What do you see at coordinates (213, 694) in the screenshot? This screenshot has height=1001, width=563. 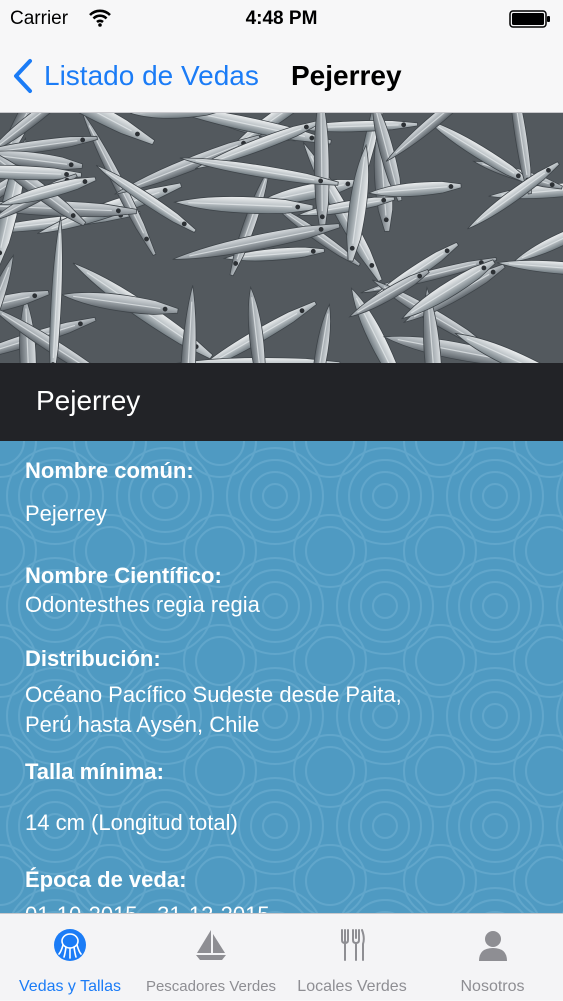 I see `distribution-value-line-1: Océano Pacífico Sudeste desde Paita,` at bounding box center [213, 694].